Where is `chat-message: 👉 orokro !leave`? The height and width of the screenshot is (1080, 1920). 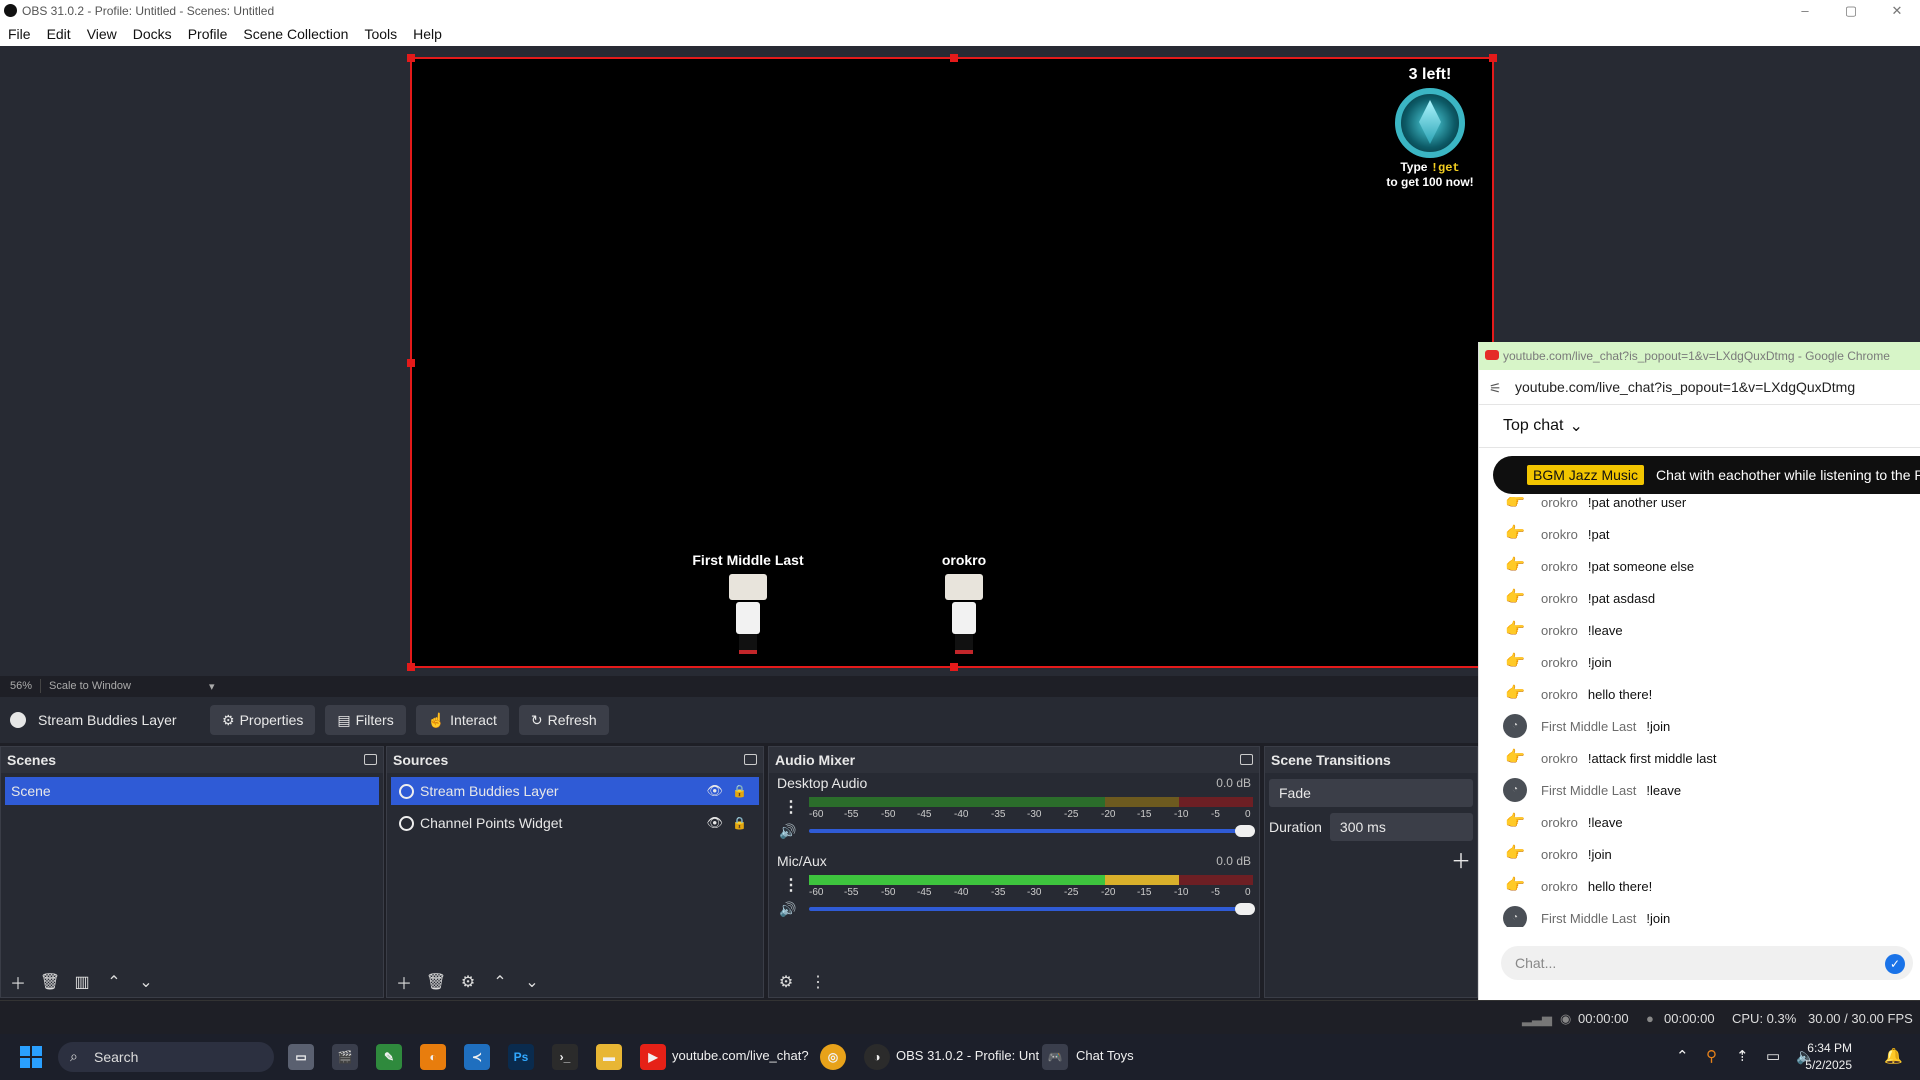 chat-message: 👉 orokro !leave is located at coordinates (1551, 630).